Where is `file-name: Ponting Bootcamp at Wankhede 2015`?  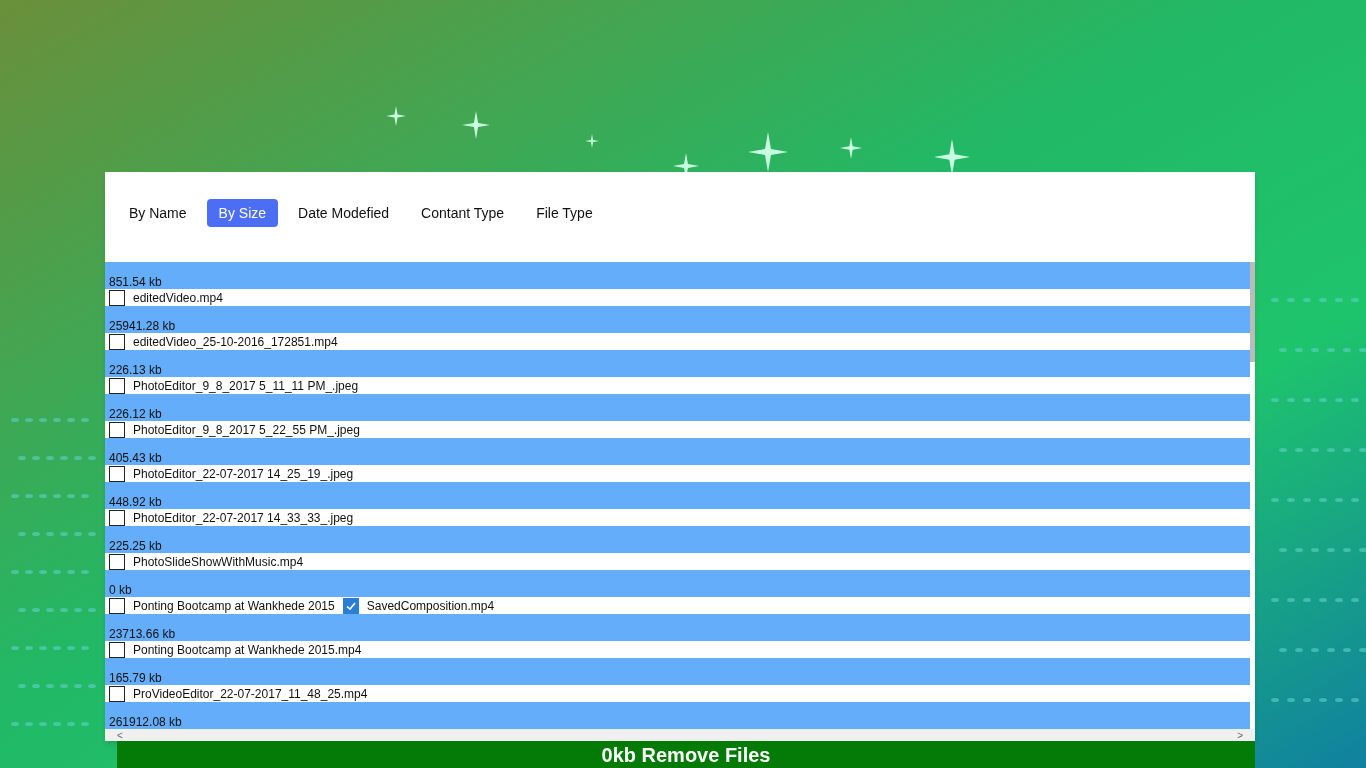
file-name: Ponting Bootcamp at Wankhede 2015 is located at coordinates (234, 606).